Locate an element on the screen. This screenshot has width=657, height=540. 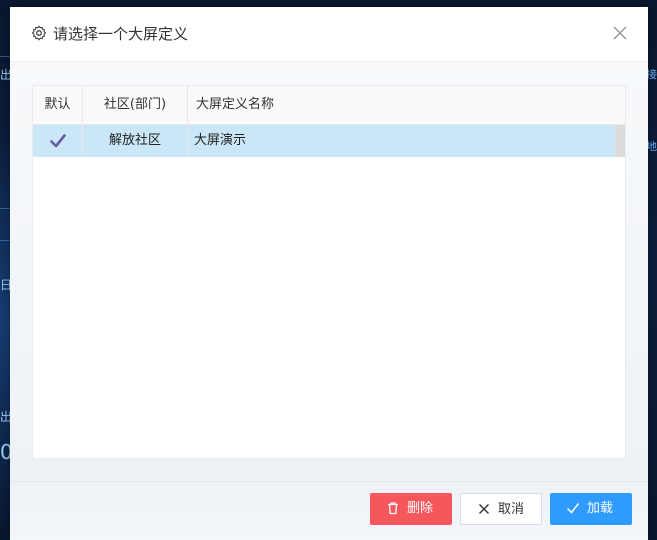
gear-icon is located at coordinates (39, 33).